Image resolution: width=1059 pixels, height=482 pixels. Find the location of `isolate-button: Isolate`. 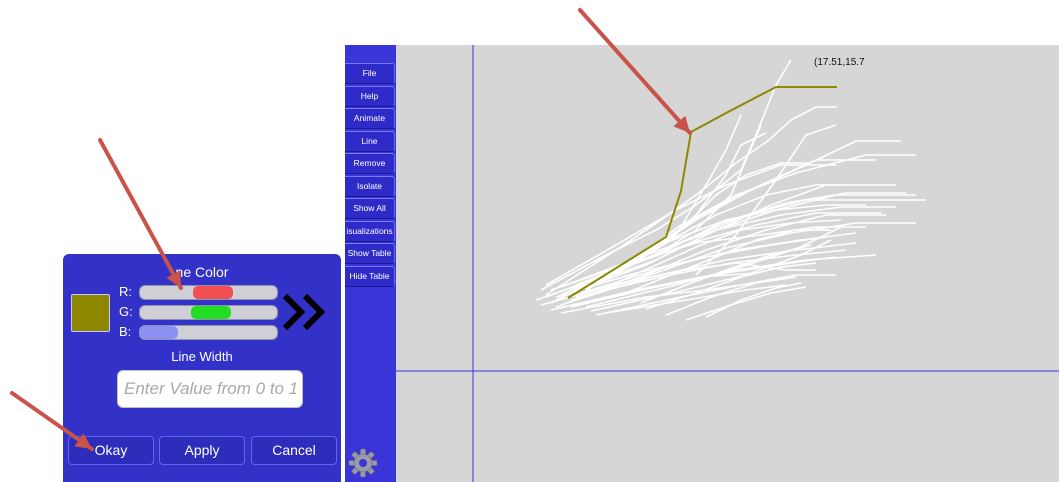

isolate-button: Isolate is located at coordinates (370, 186).